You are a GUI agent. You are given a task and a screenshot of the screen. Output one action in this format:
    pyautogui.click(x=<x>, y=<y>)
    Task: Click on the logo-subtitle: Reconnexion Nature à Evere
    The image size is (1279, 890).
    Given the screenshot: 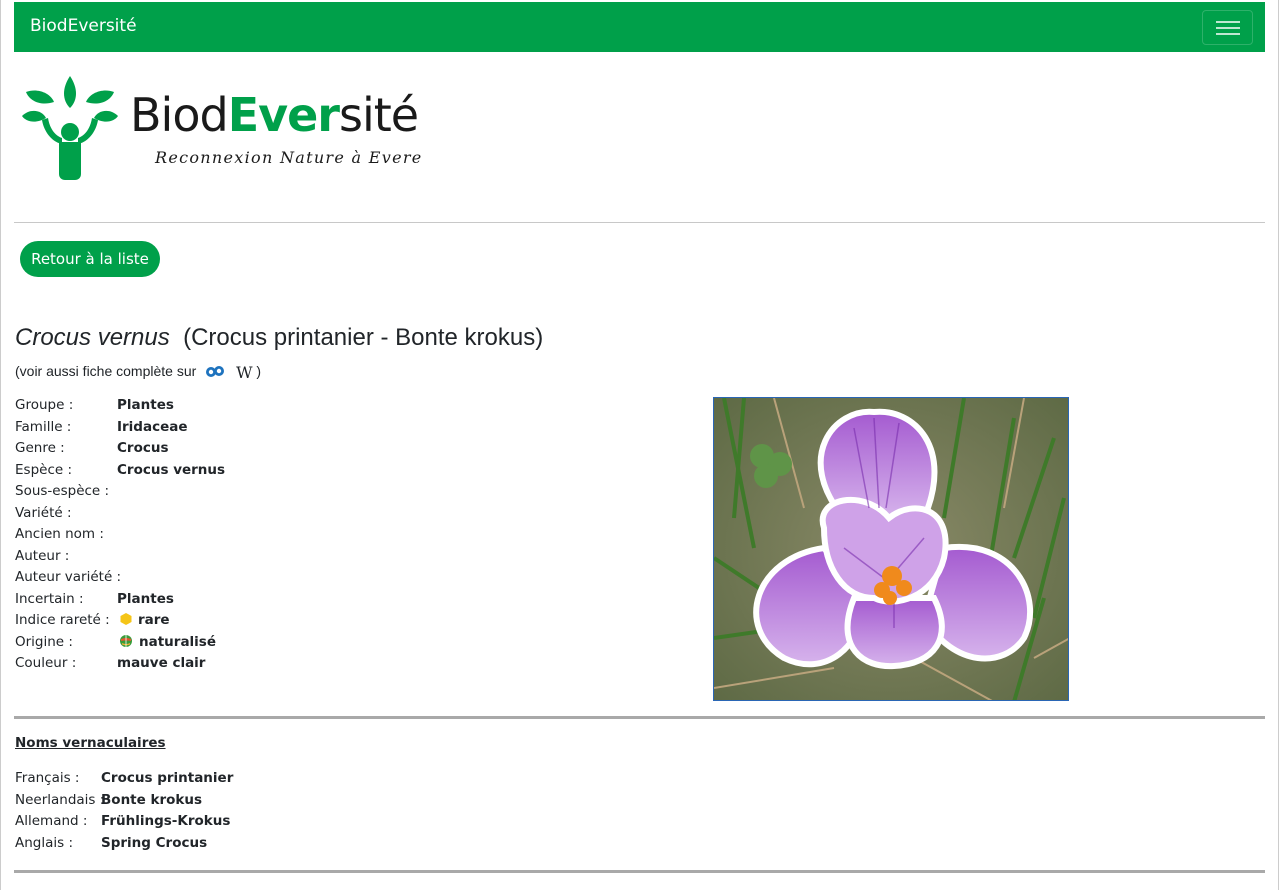 What is the action you would take?
    pyautogui.click(x=289, y=157)
    